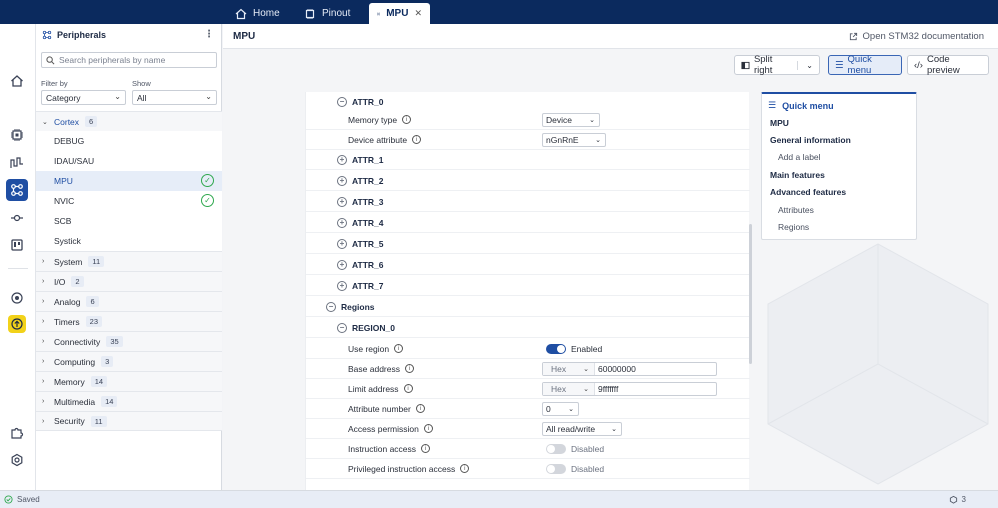  I want to click on attr3-row: + ATTR_3, so click(528, 202).